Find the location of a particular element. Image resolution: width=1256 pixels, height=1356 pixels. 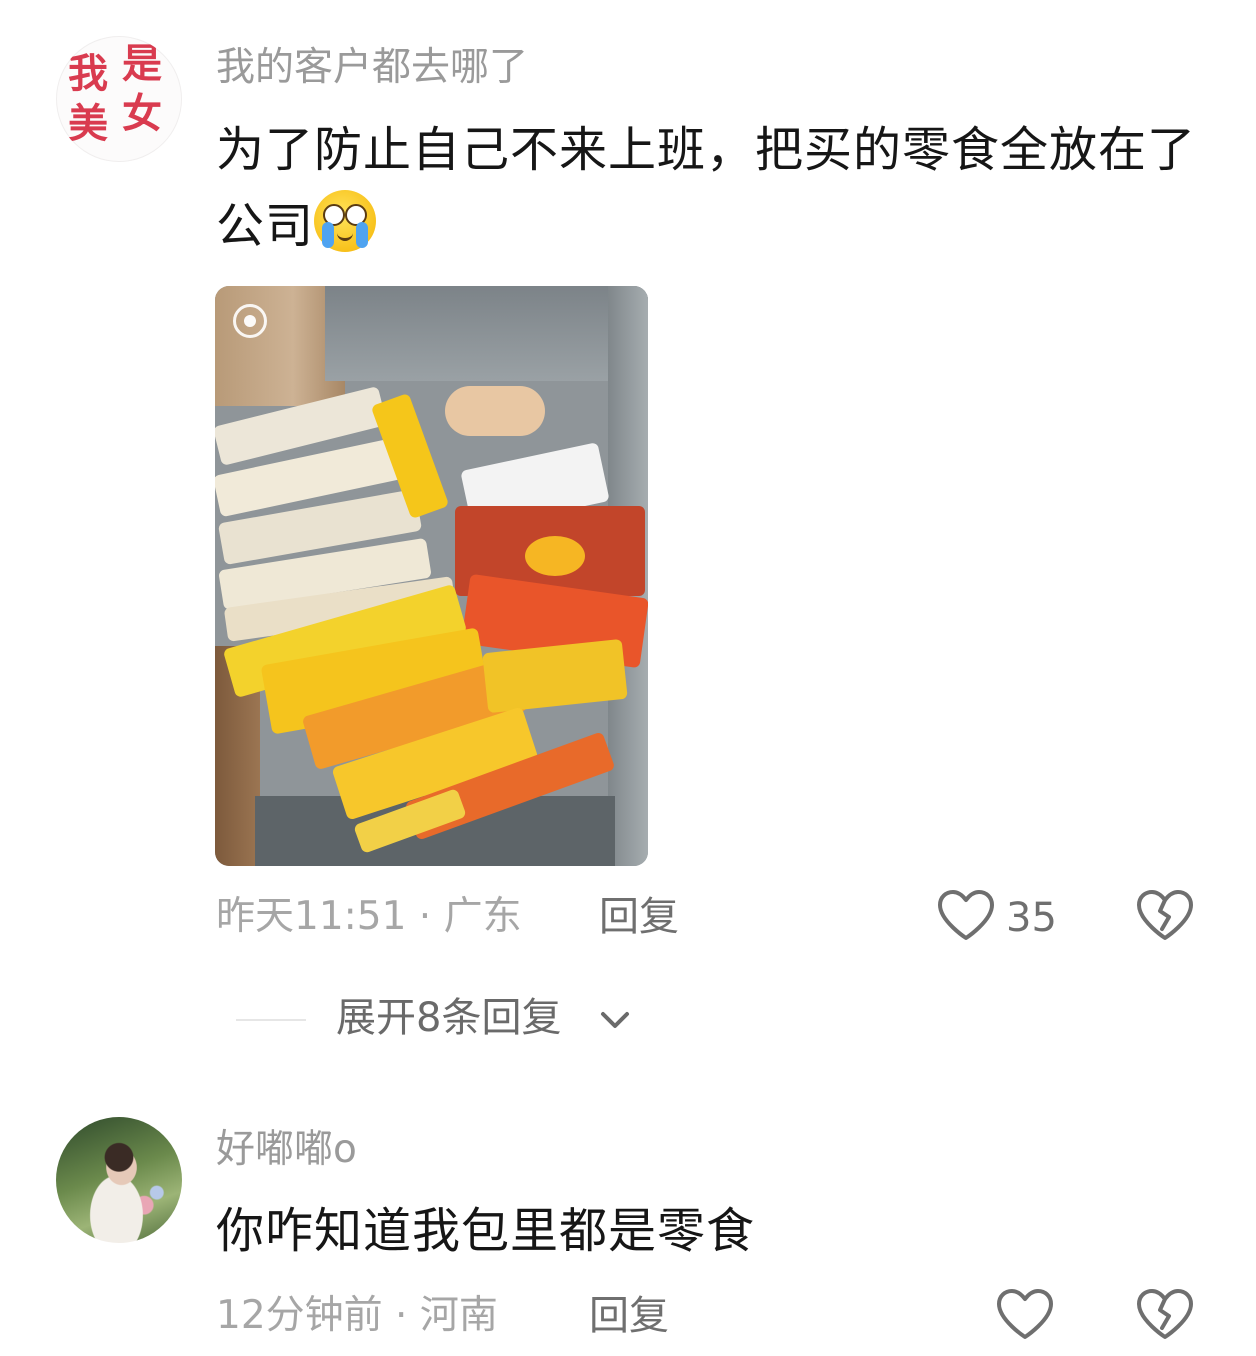

avatar-char: 美 is located at coordinates (88, 123).